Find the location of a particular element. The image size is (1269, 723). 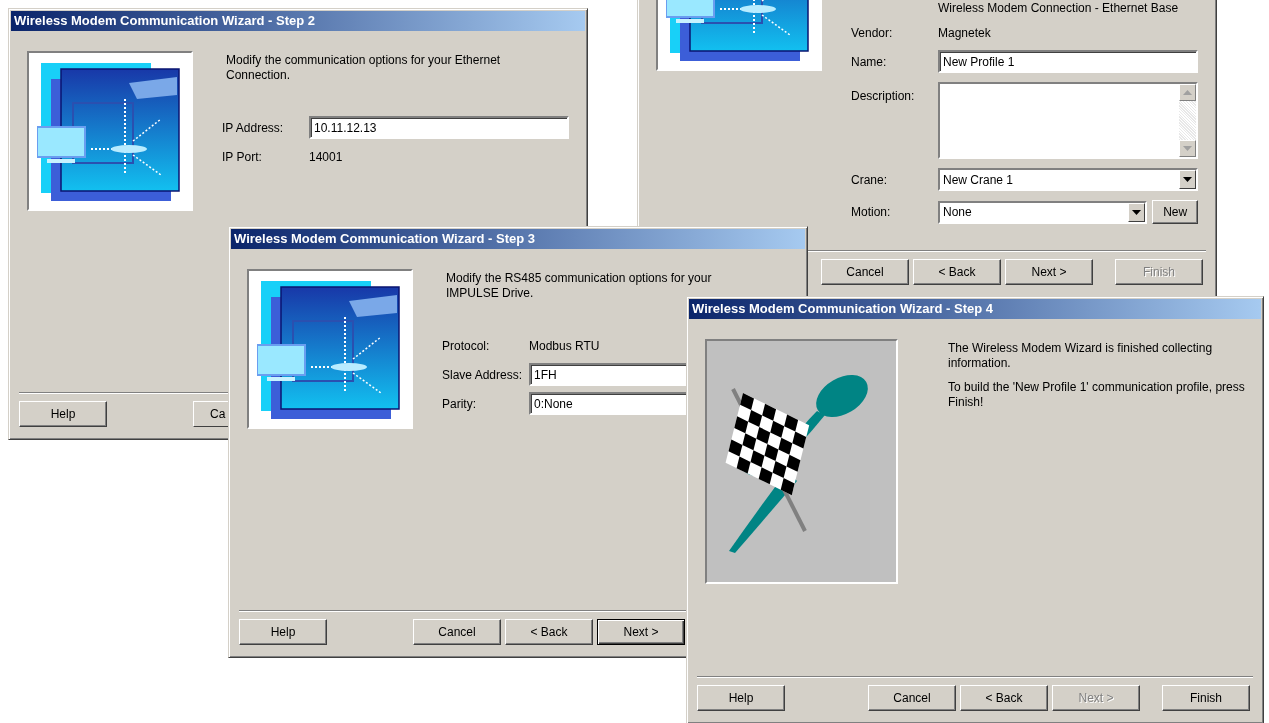

scroll-down-icon is located at coordinates (1187, 148).